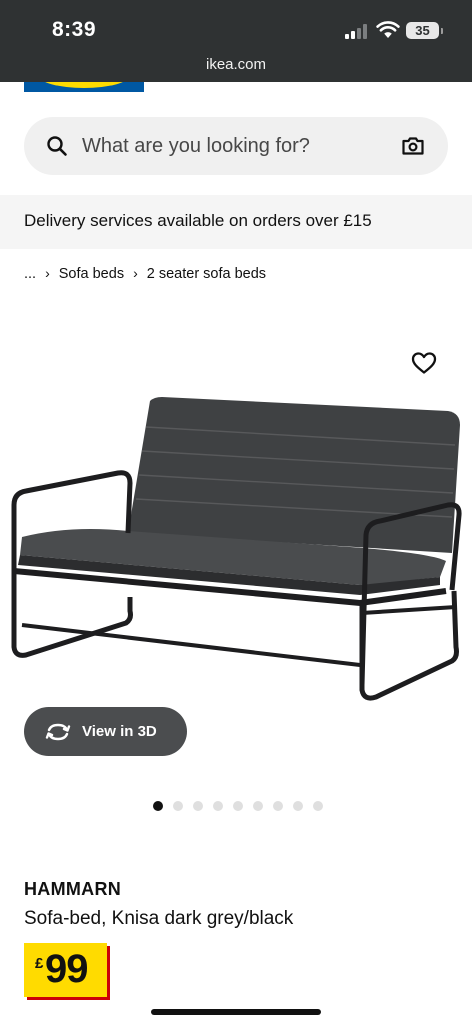 The image size is (472, 1024). I want to click on ikea-logo, so click(84, 87).